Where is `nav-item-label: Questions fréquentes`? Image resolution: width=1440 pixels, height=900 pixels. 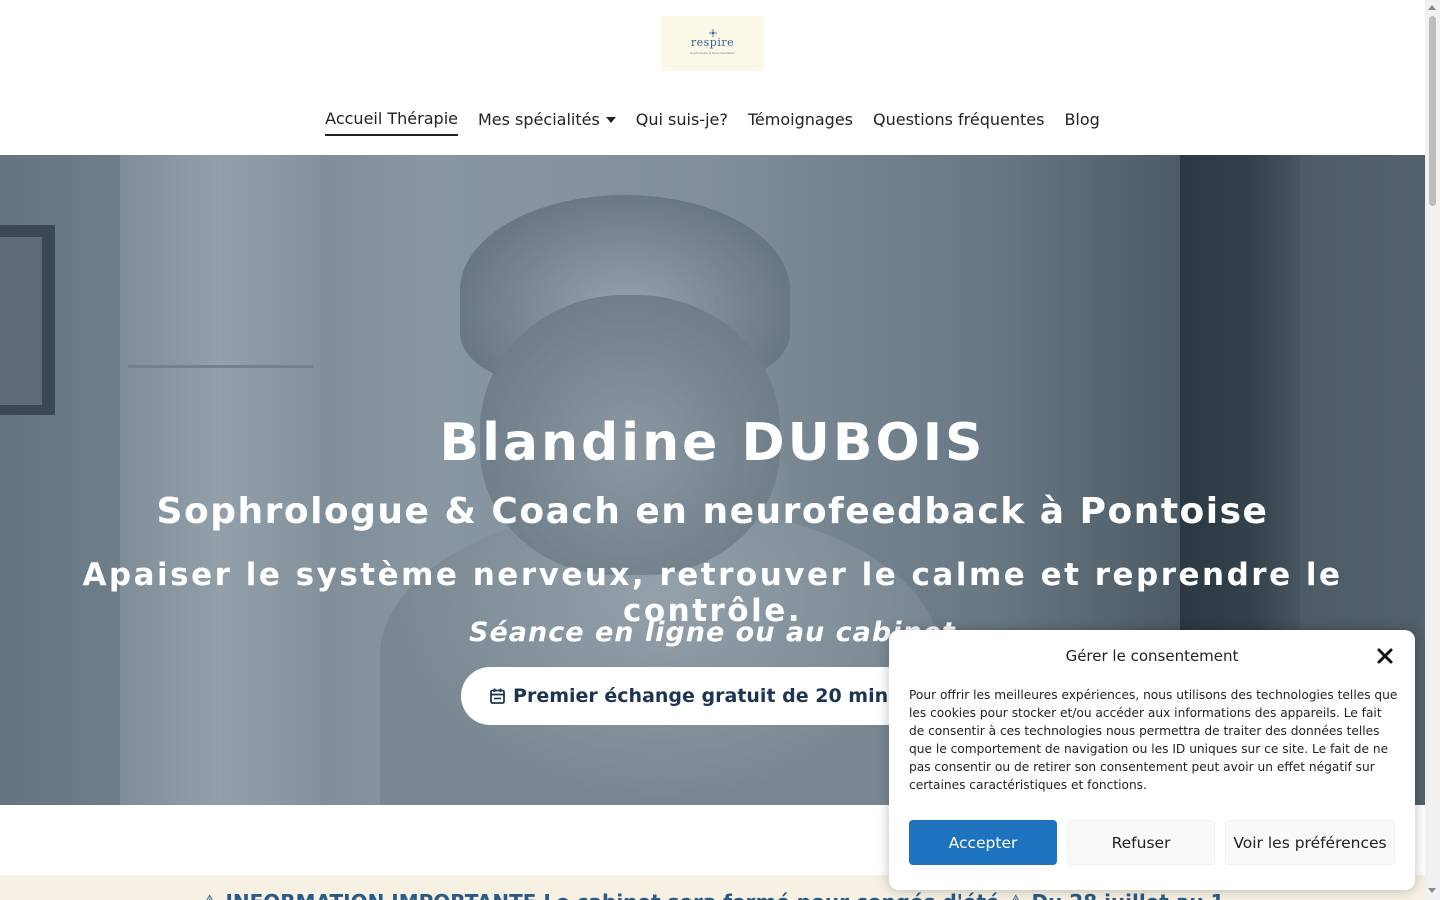
nav-item-label: Questions fréquentes is located at coordinates (959, 119).